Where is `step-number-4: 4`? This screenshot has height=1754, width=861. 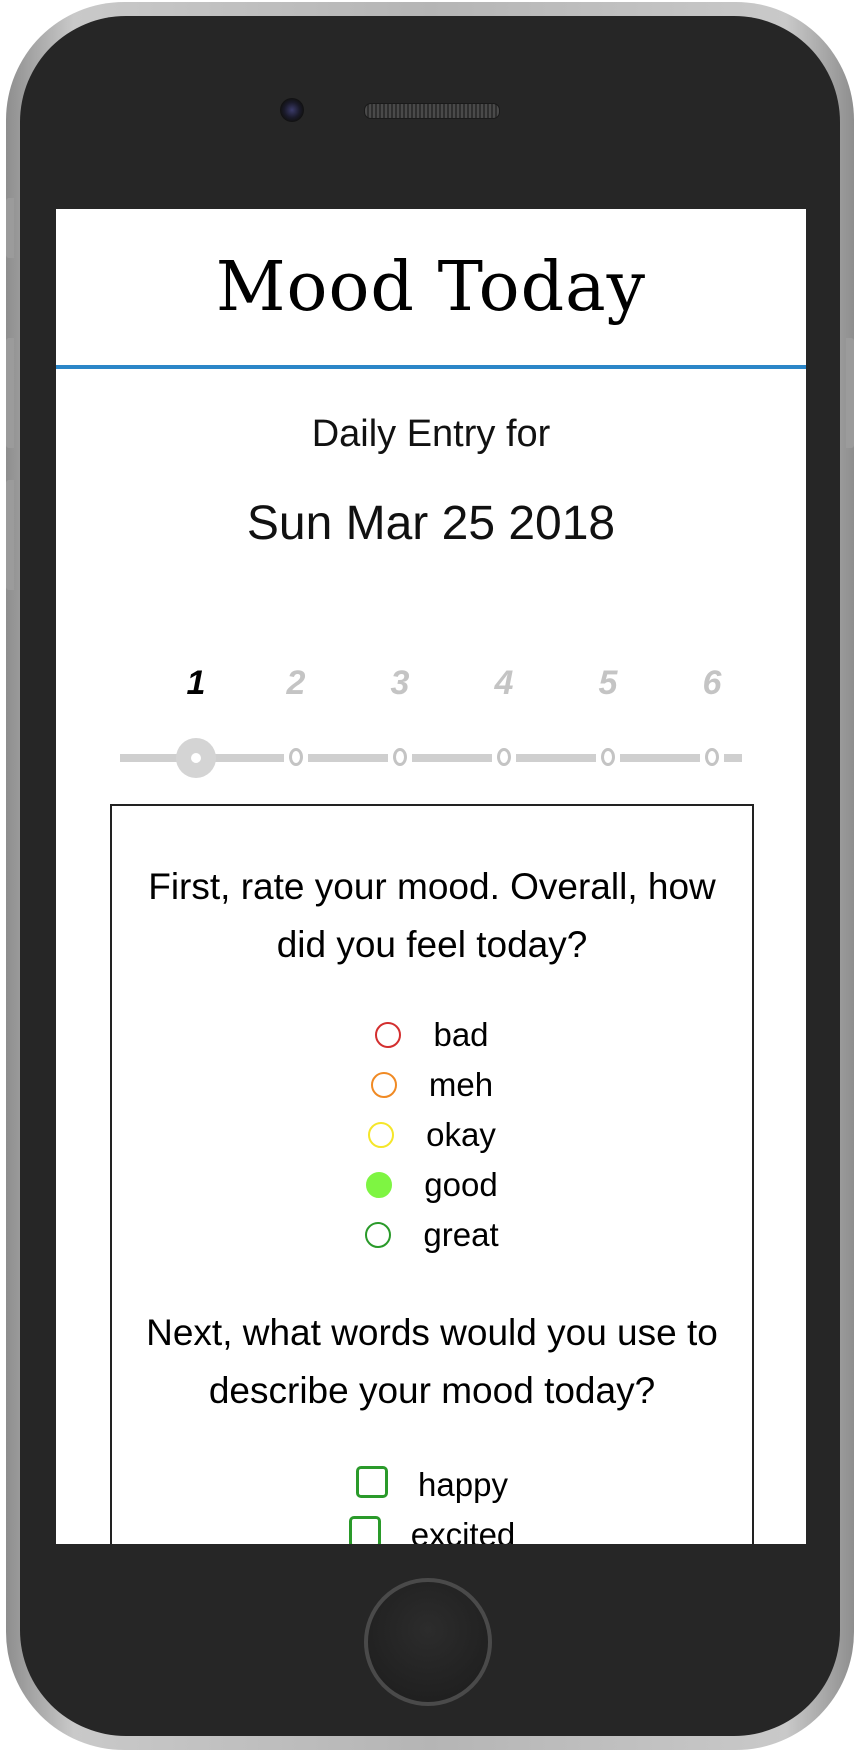 step-number-4: 4 is located at coordinates (504, 683).